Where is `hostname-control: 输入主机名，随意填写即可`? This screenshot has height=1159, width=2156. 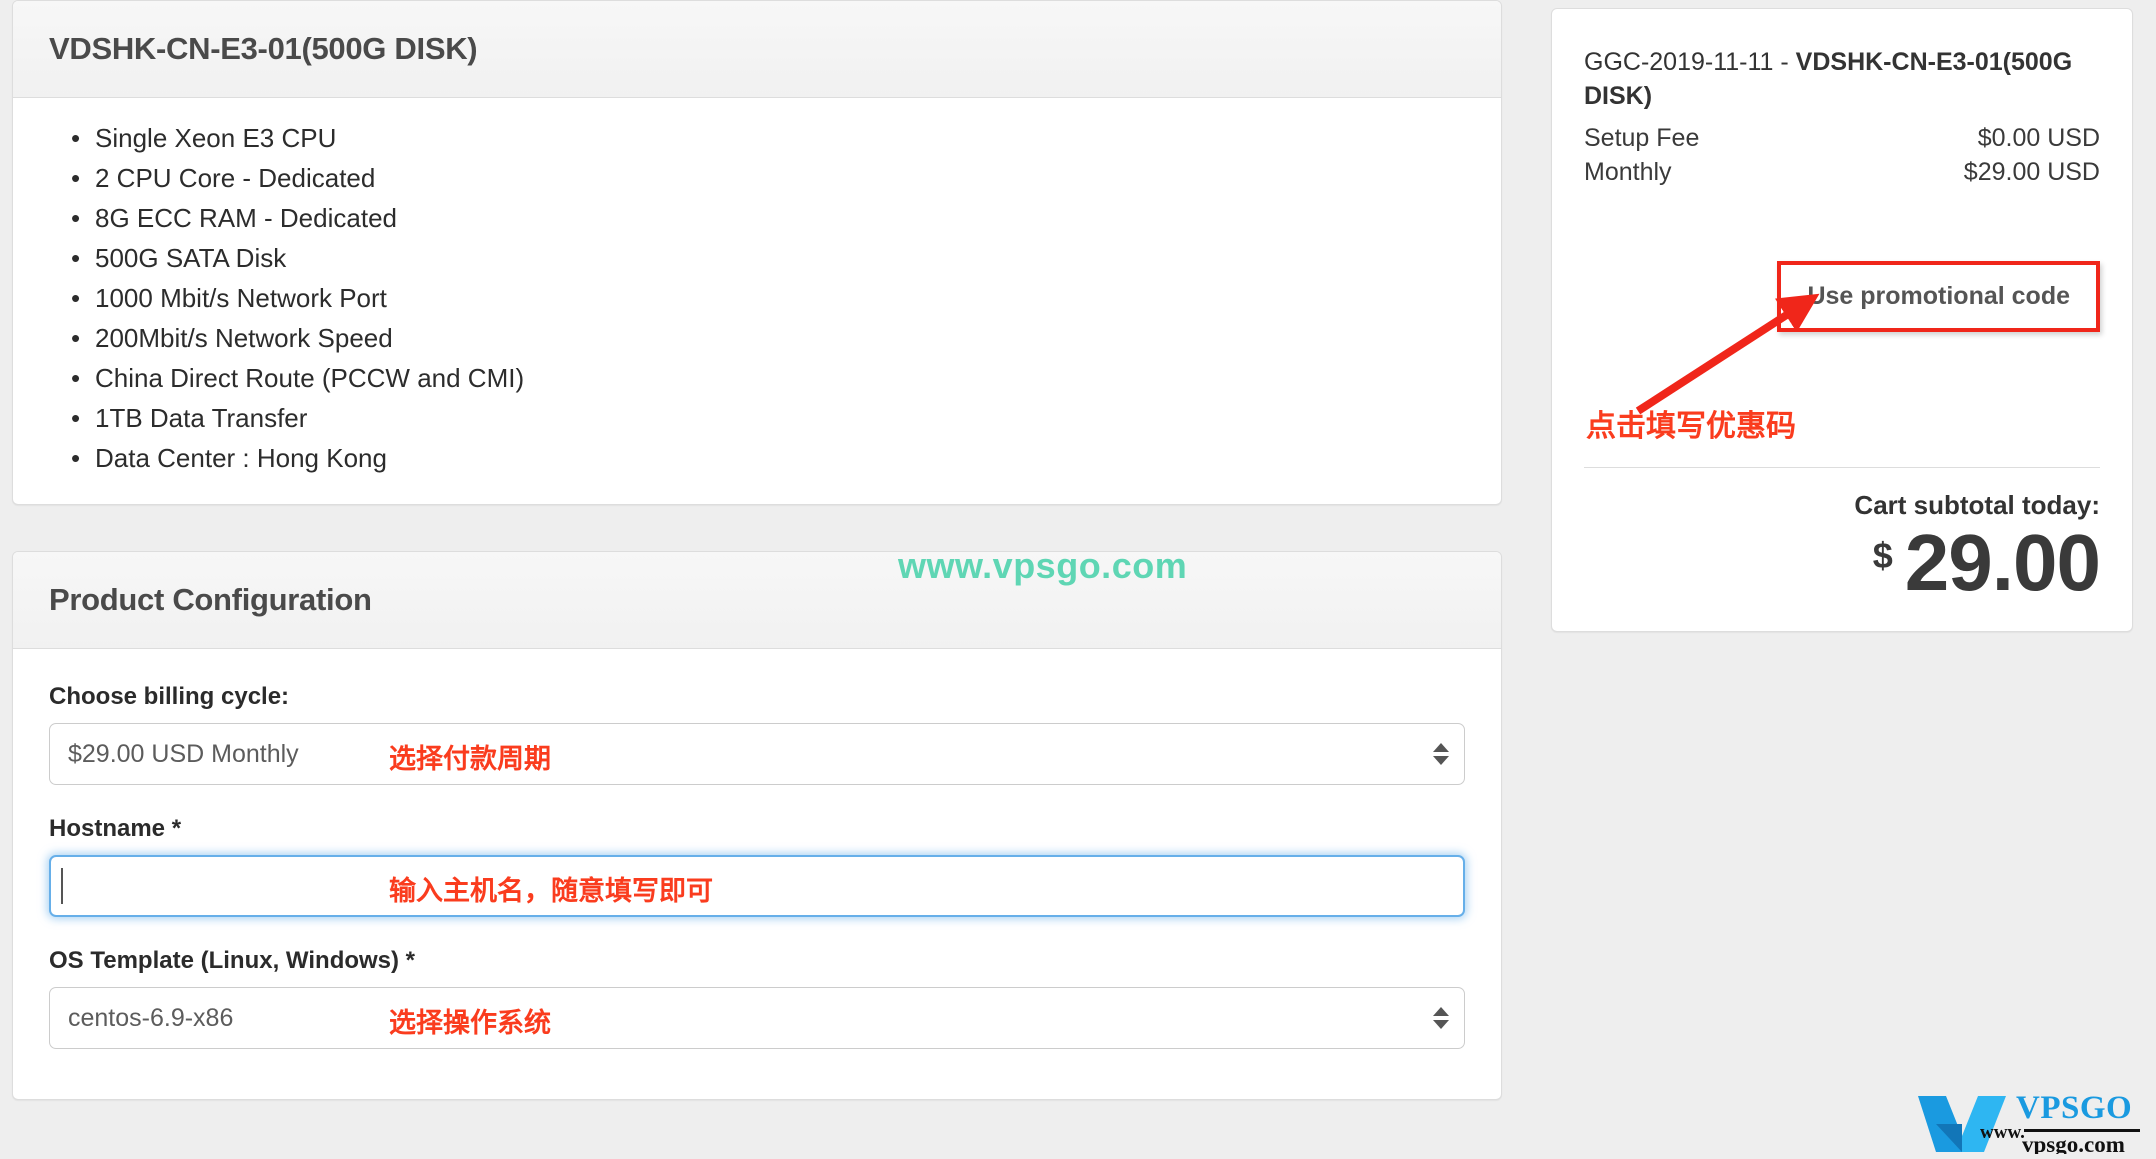 hostname-control: 输入主机名，随意填写即可 is located at coordinates (757, 886).